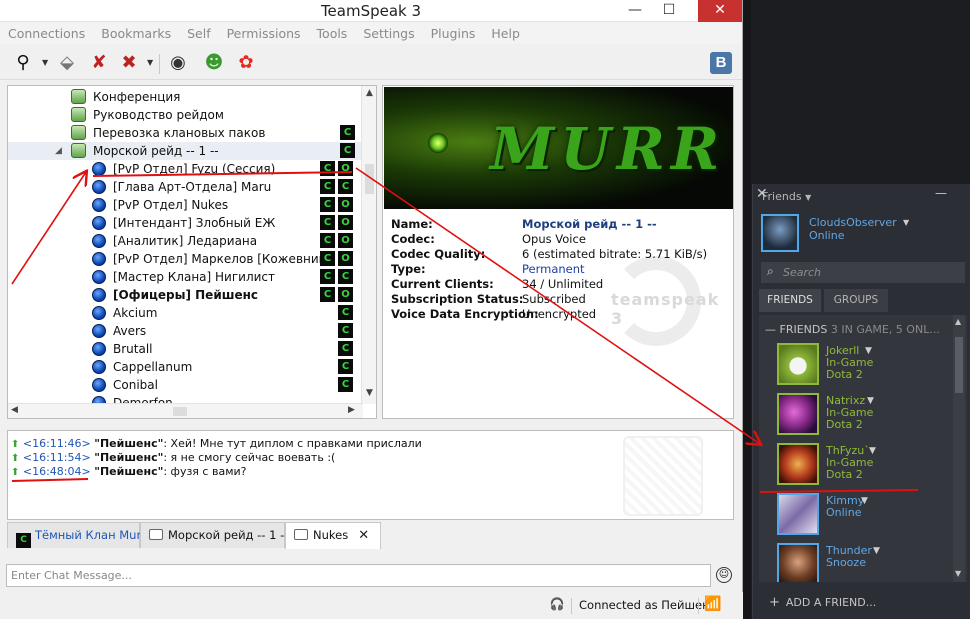  I want to click on client-row: Brutall C, so click(185, 349).